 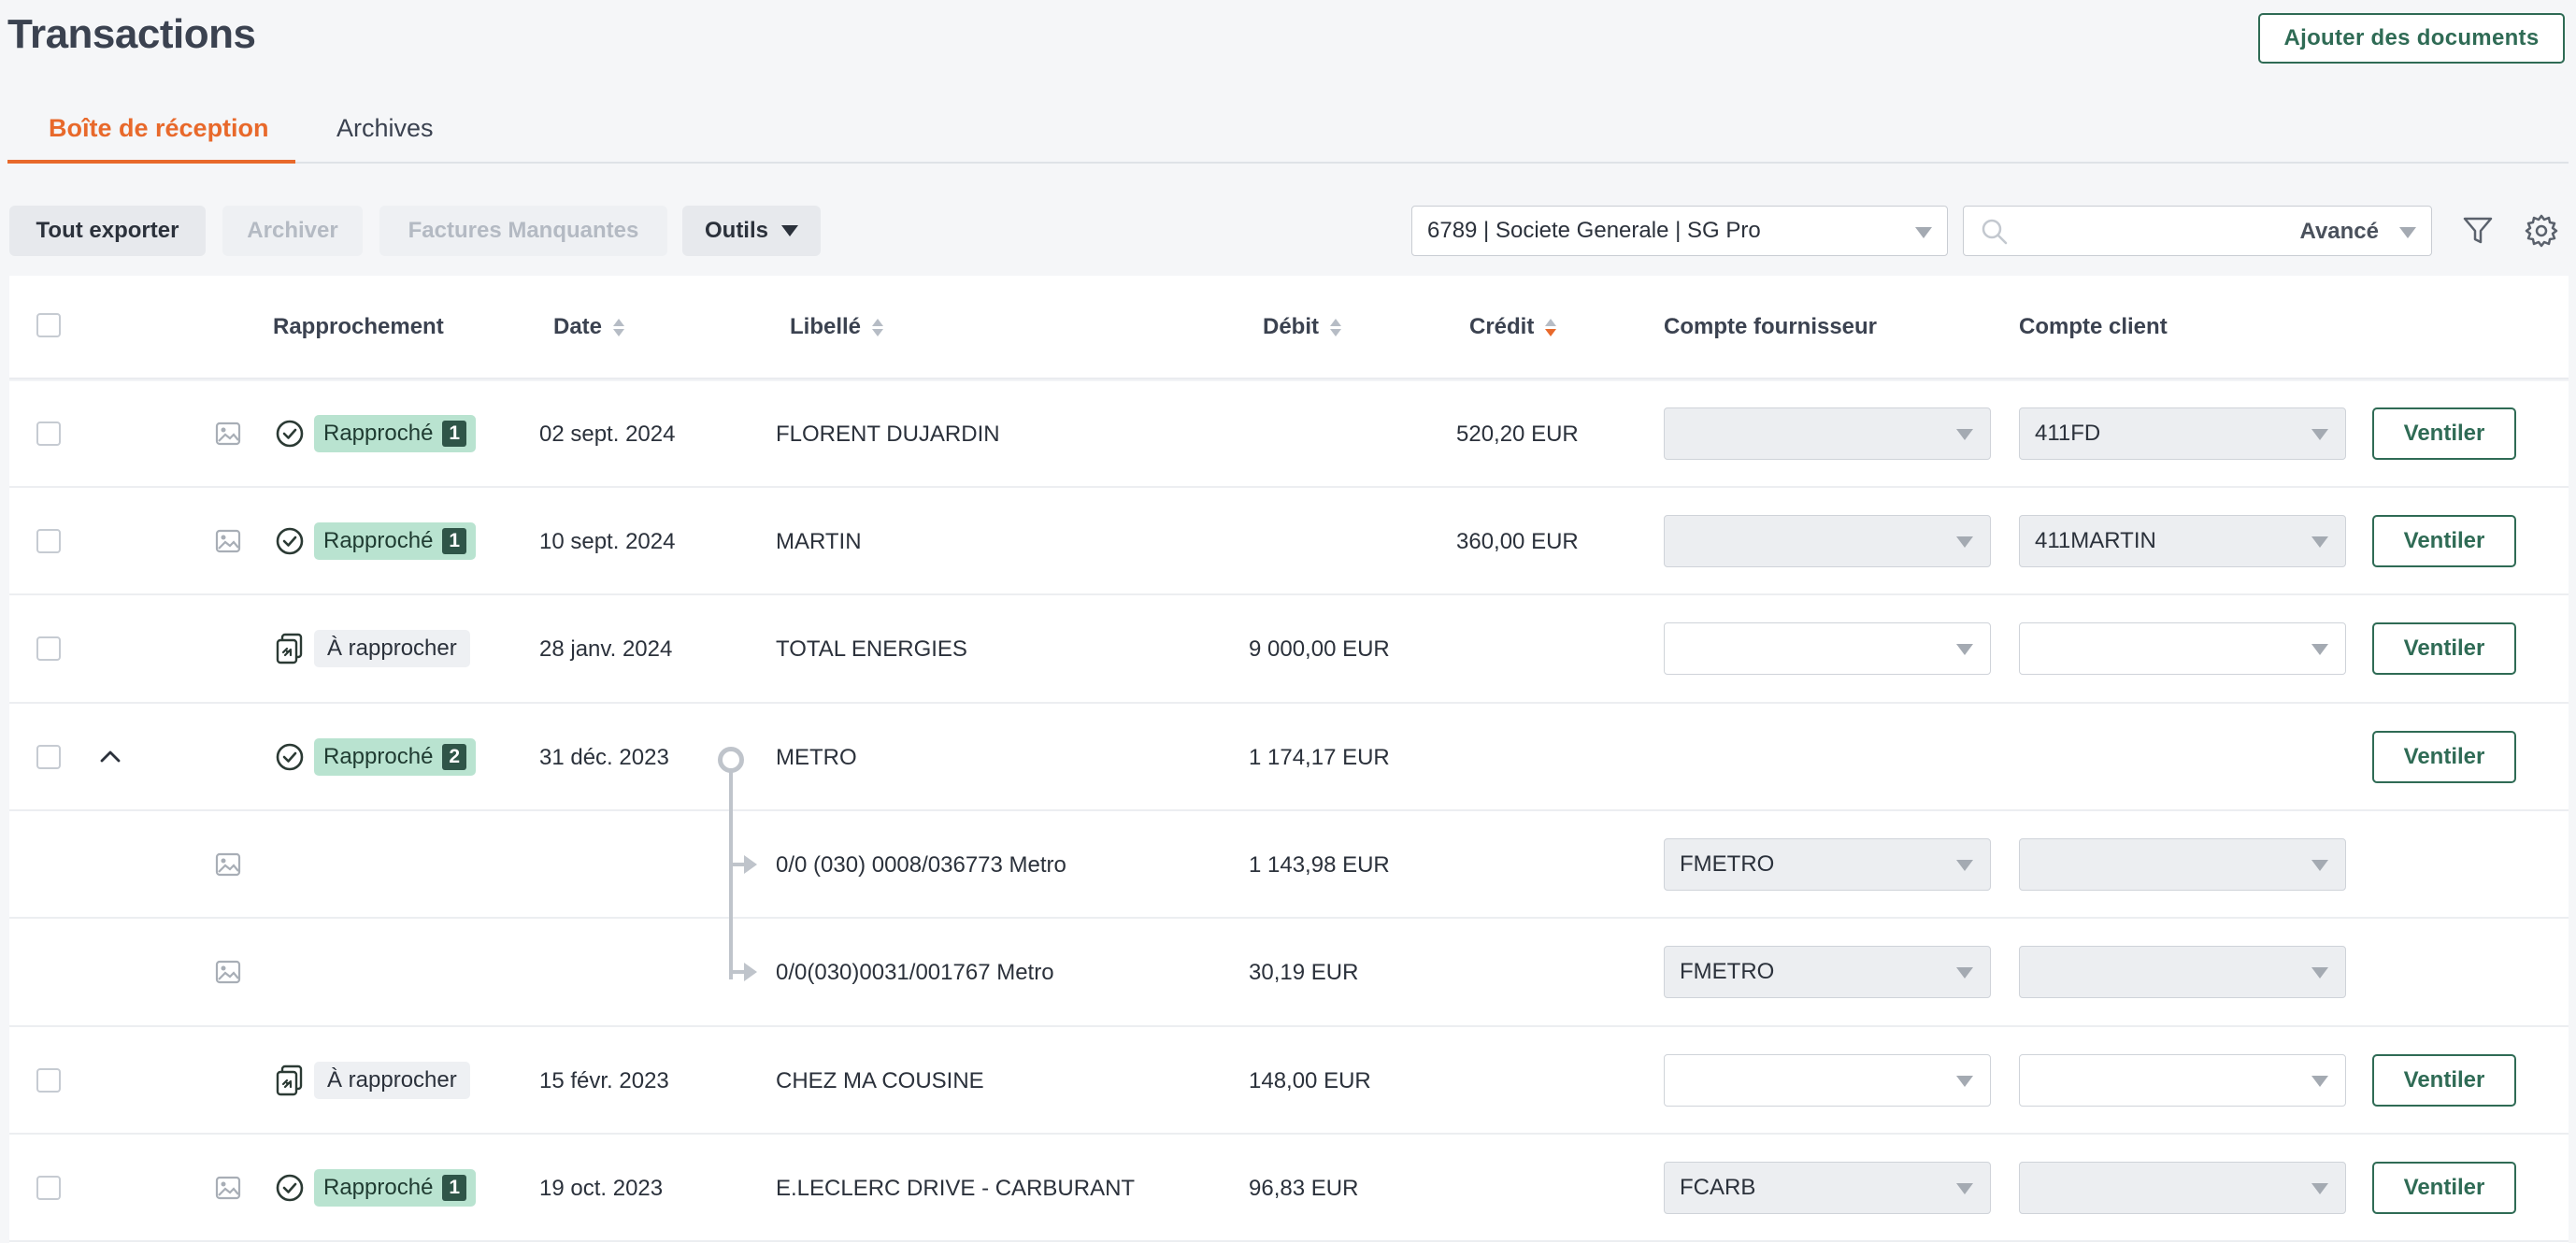 I want to click on split-line-label: 0/0(030)0031/001767 Metro, so click(x=915, y=973).